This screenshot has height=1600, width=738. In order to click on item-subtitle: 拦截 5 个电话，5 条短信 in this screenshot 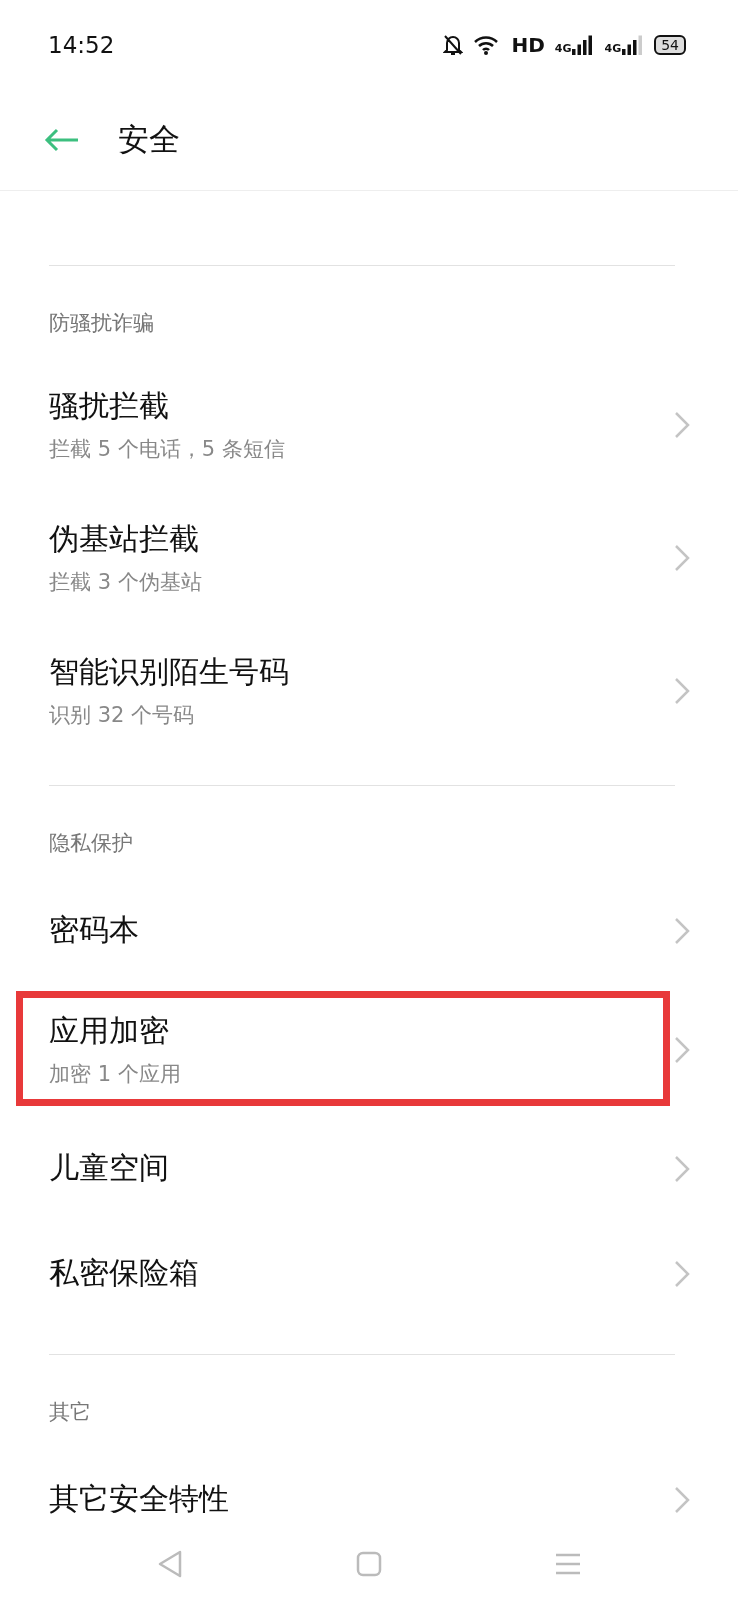, I will do `click(167, 449)`.